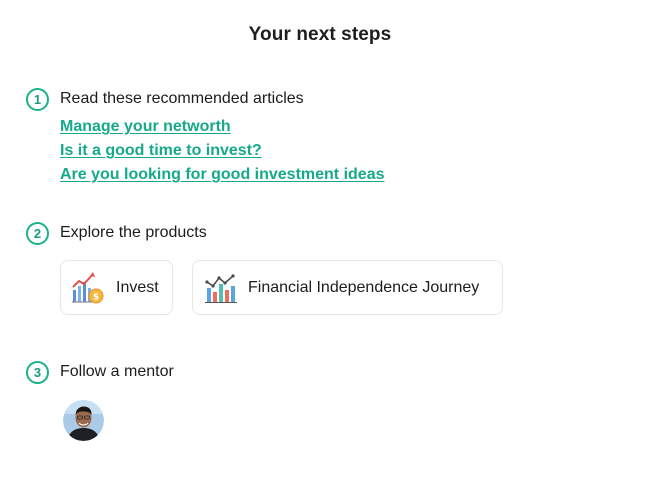  I want to click on page-title: Your next steps, so click(320, 34).